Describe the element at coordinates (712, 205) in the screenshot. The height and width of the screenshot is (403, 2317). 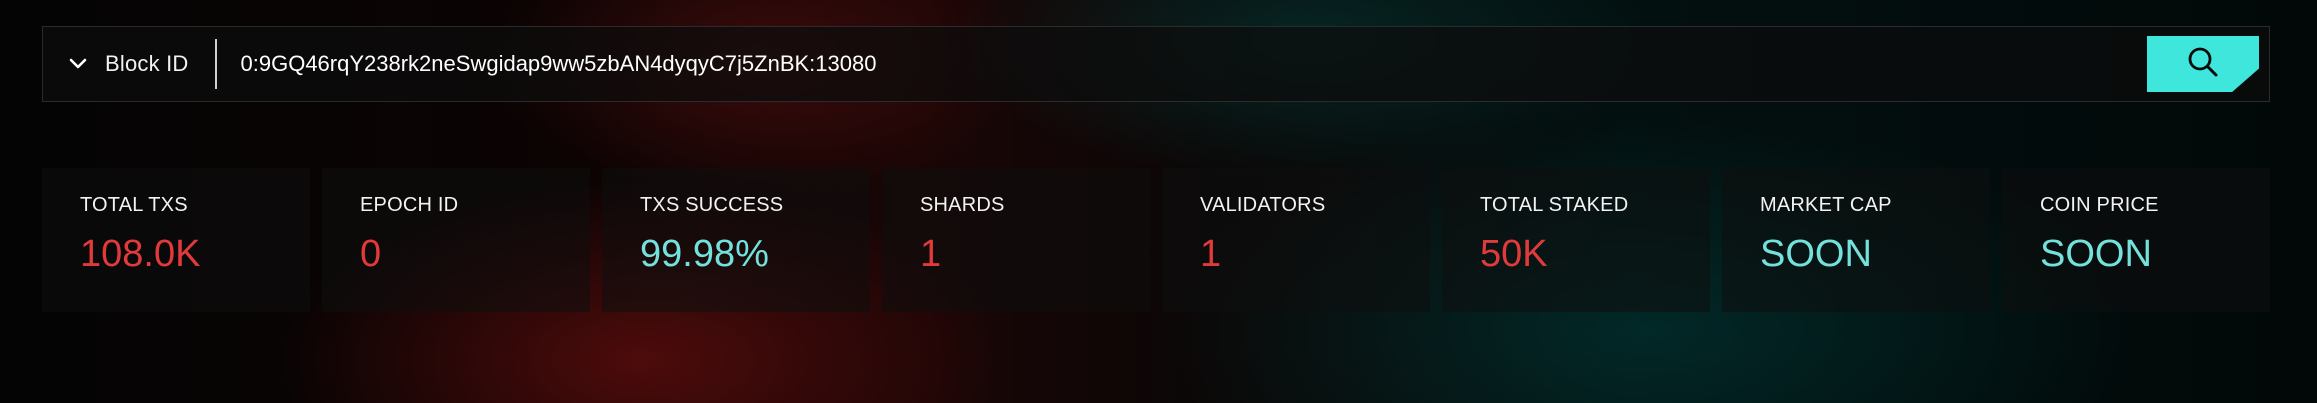
I see `stat-label: TXS SUCCESS` at that location.